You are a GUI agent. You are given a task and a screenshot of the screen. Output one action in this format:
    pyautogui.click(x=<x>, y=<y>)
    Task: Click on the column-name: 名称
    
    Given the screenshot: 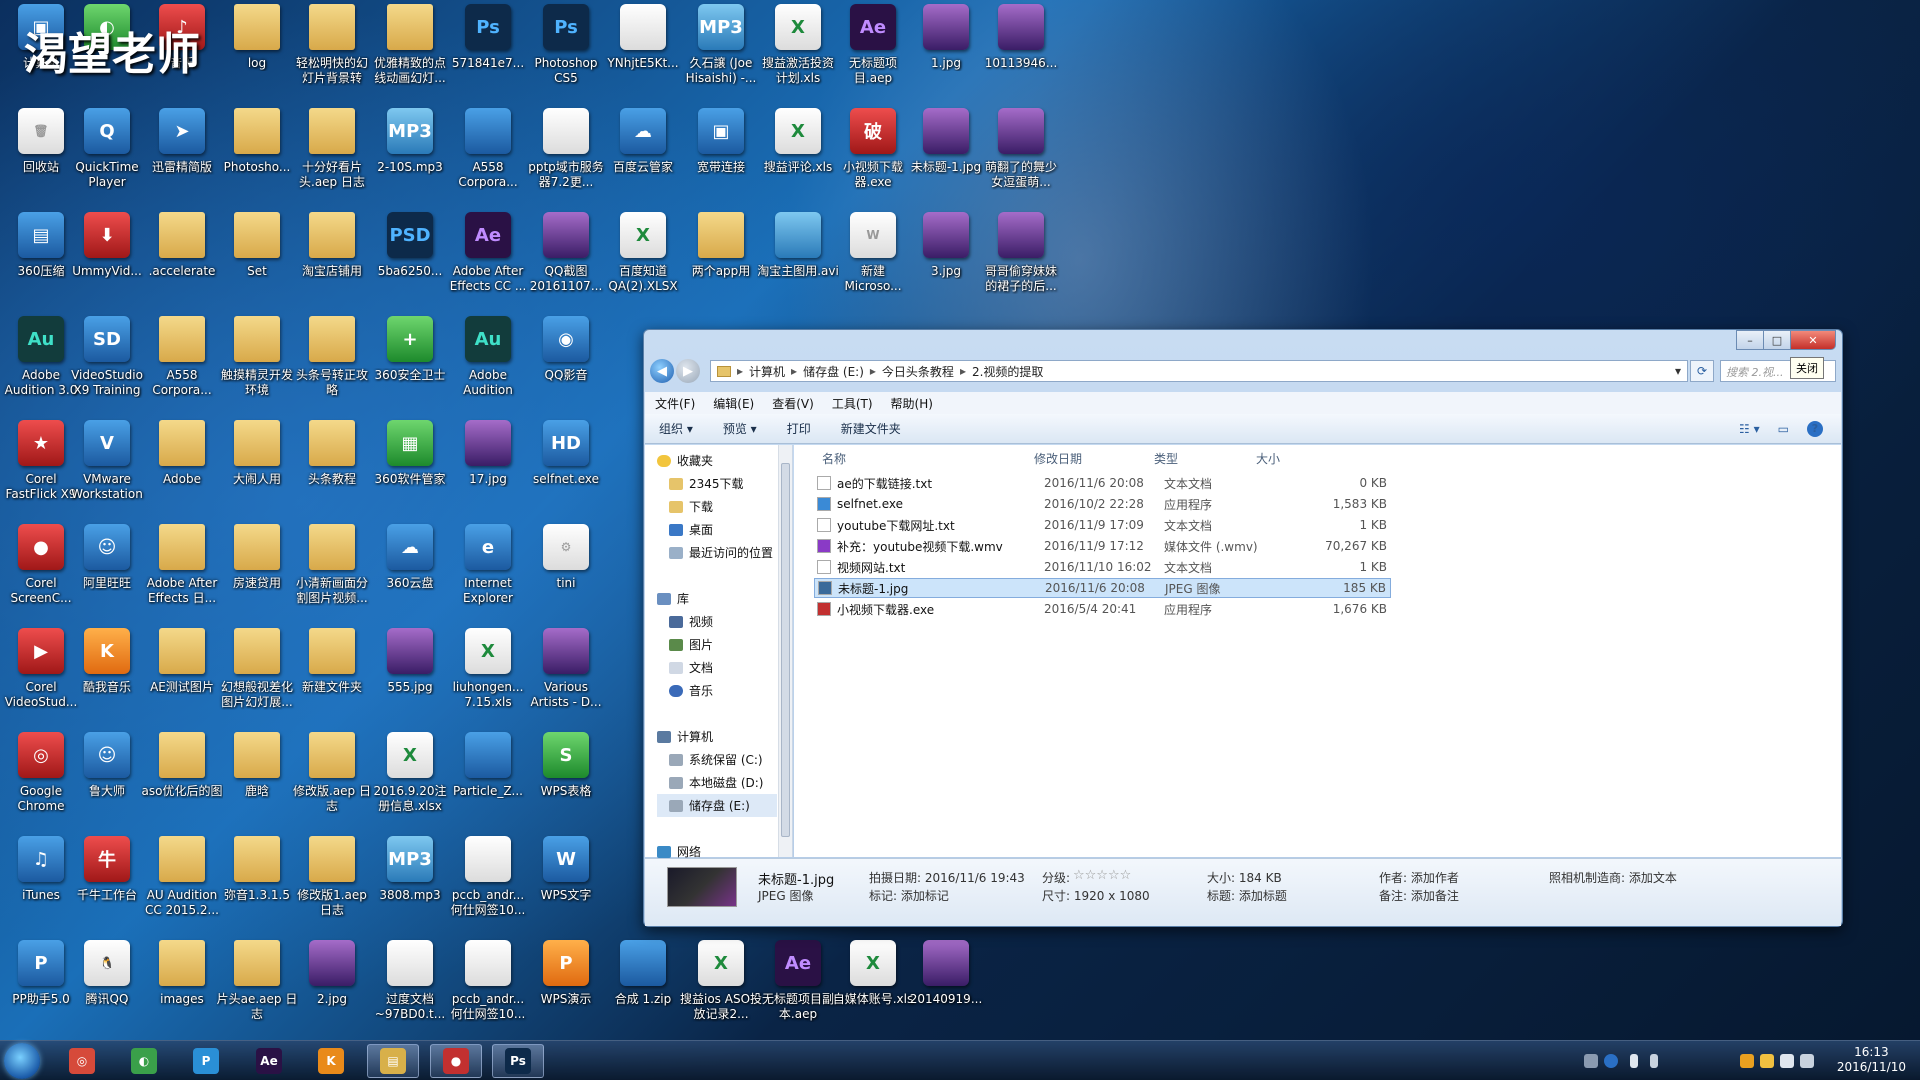 What is the action you would take?
    pyautogui.click(x=834, y=458)
    